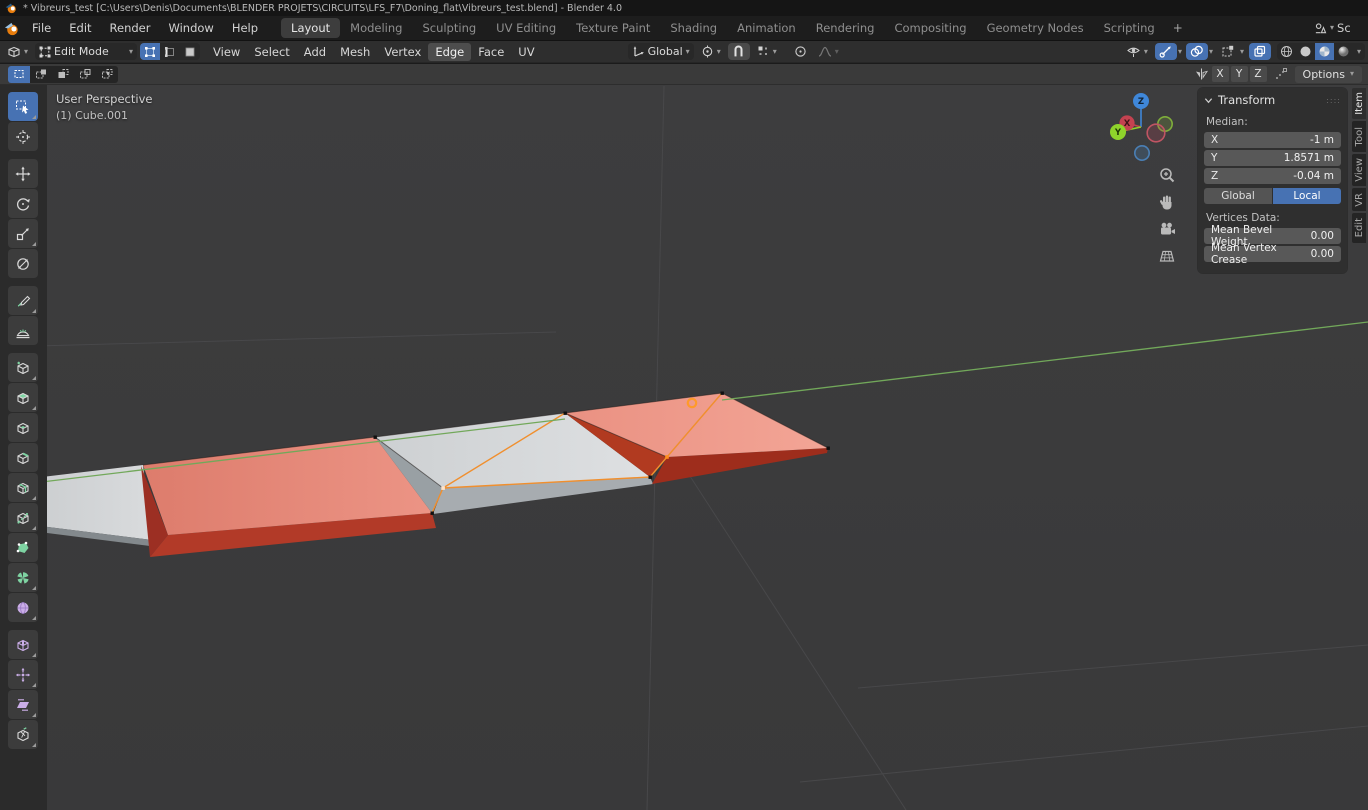  Describe the element at coordinates (1324, 51) in the screenshot. I see `shading-material-button` at that location.